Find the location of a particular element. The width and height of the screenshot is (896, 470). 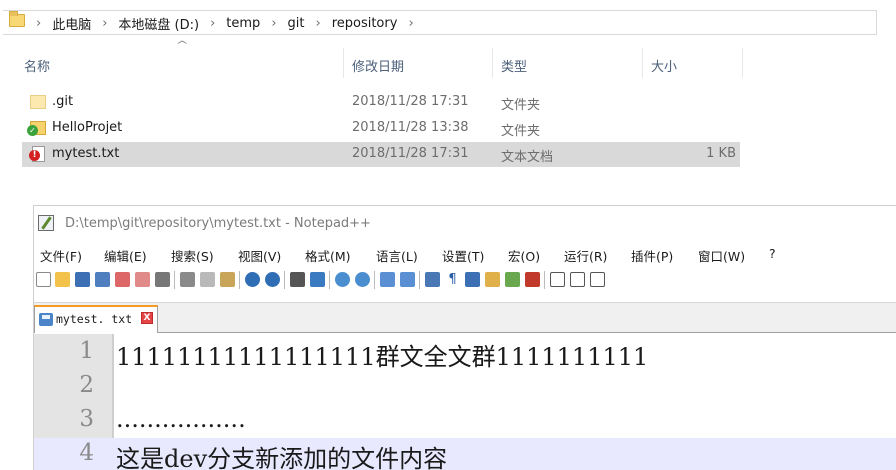

open-file-icon is located at coordinates (62, 279).